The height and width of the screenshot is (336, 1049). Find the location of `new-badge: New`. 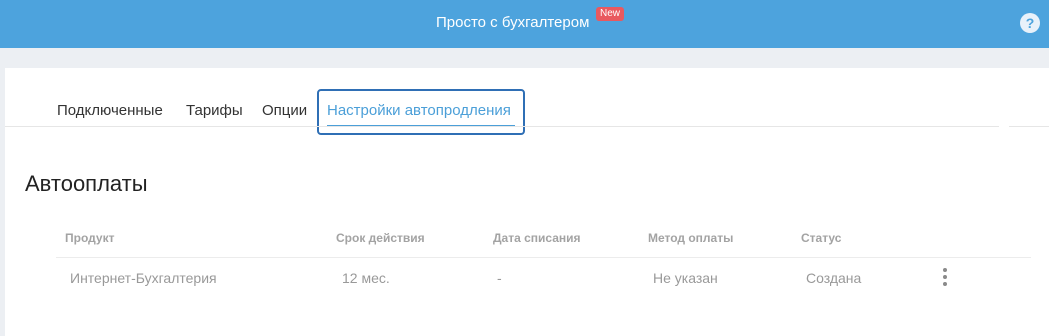

new-badge: New is located at coordinates (610, 14).